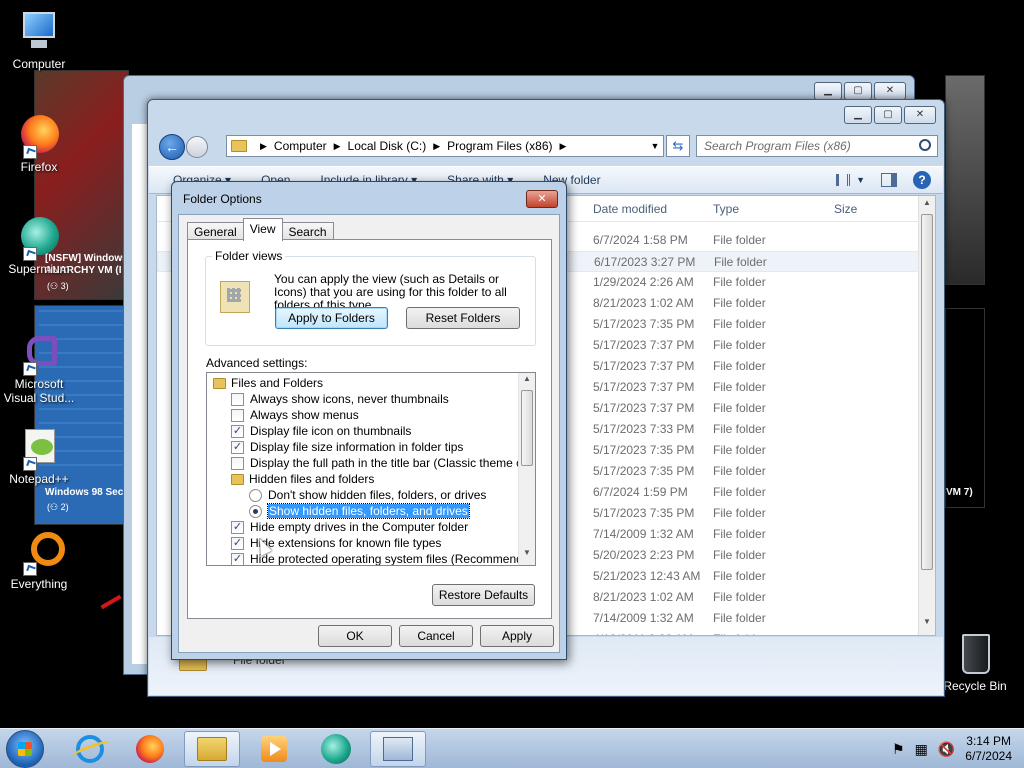 Image resolution: width=1024 pixels, height=768 pixels. I want to click on search-input: Search Program Files (x86), so click(817, 146).